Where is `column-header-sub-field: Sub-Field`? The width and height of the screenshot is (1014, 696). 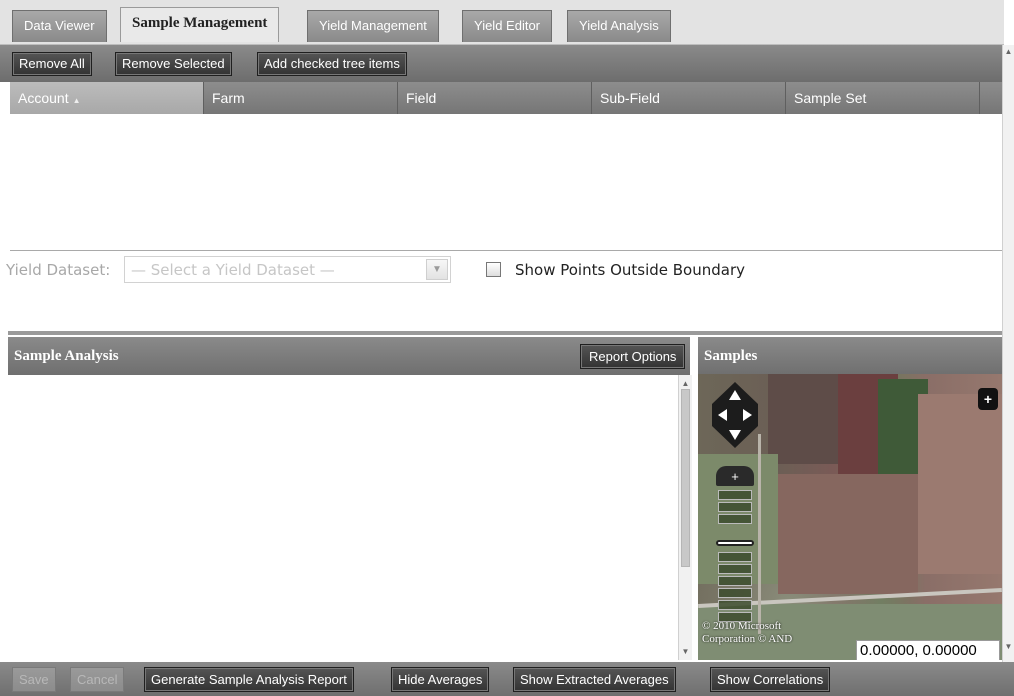 column-header-sub-field: Sub-Field is located at coordinates (689, 98).